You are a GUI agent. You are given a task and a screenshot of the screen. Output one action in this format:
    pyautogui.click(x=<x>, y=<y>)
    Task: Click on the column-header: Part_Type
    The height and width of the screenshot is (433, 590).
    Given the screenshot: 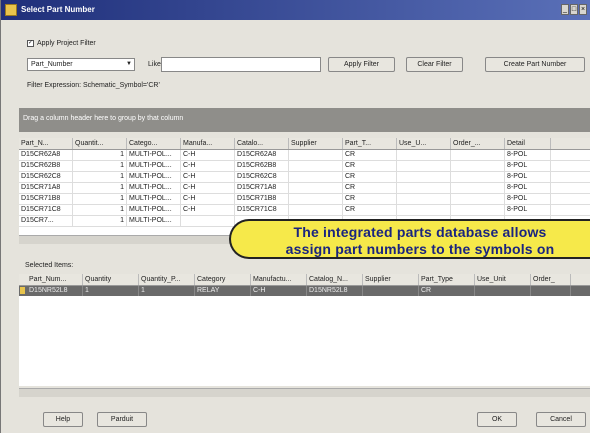 What is the action you would take?
    pyautogui.click(x=447, y=279)
    